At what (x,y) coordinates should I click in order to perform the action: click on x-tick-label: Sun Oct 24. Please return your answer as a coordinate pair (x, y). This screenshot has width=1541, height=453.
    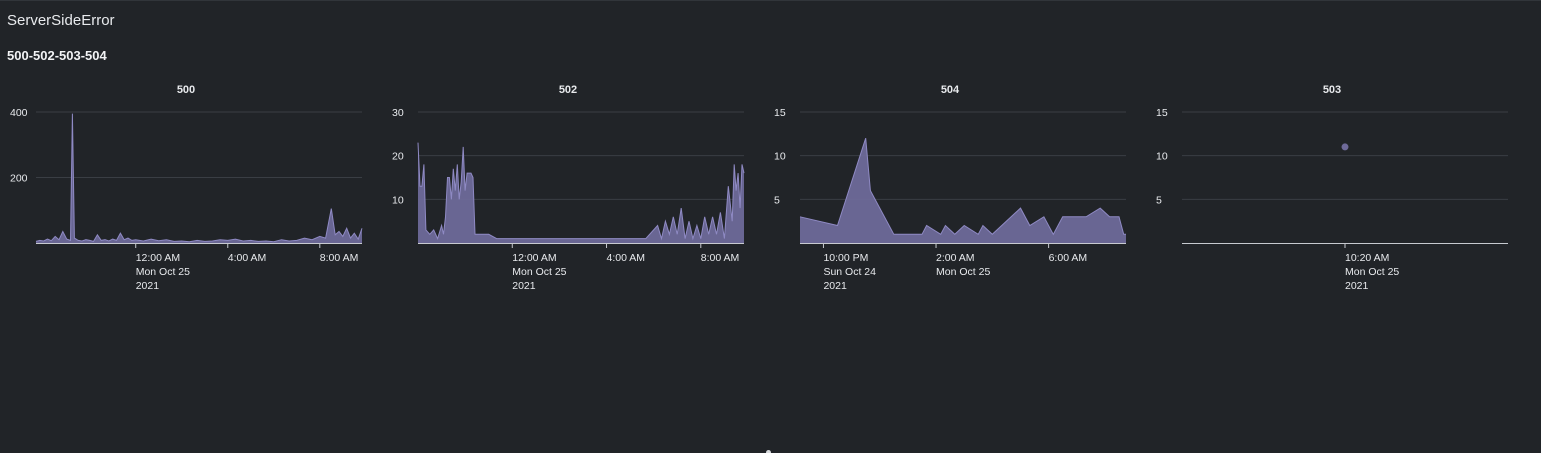
    Looking at the image, I should click on (849, 272).